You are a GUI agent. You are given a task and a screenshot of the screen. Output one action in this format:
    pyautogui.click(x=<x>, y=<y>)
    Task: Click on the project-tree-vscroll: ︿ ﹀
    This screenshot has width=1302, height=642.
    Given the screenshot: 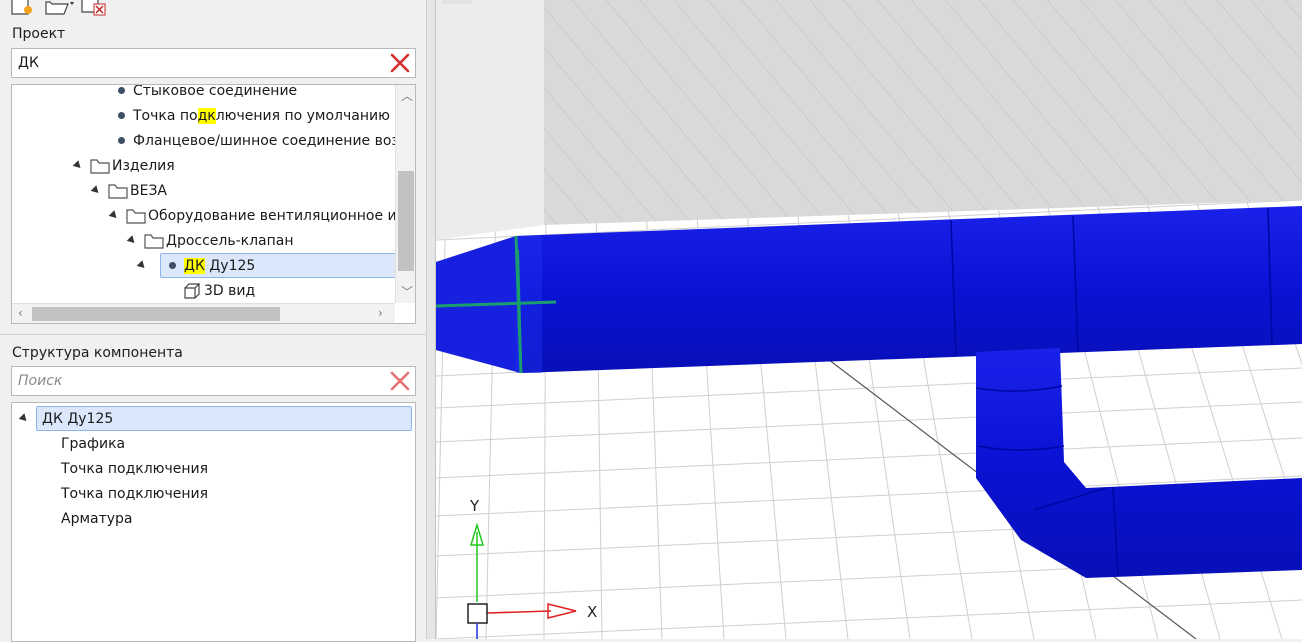 What is the action you would take?
    pyautogui.click(x=405, y=194)
    